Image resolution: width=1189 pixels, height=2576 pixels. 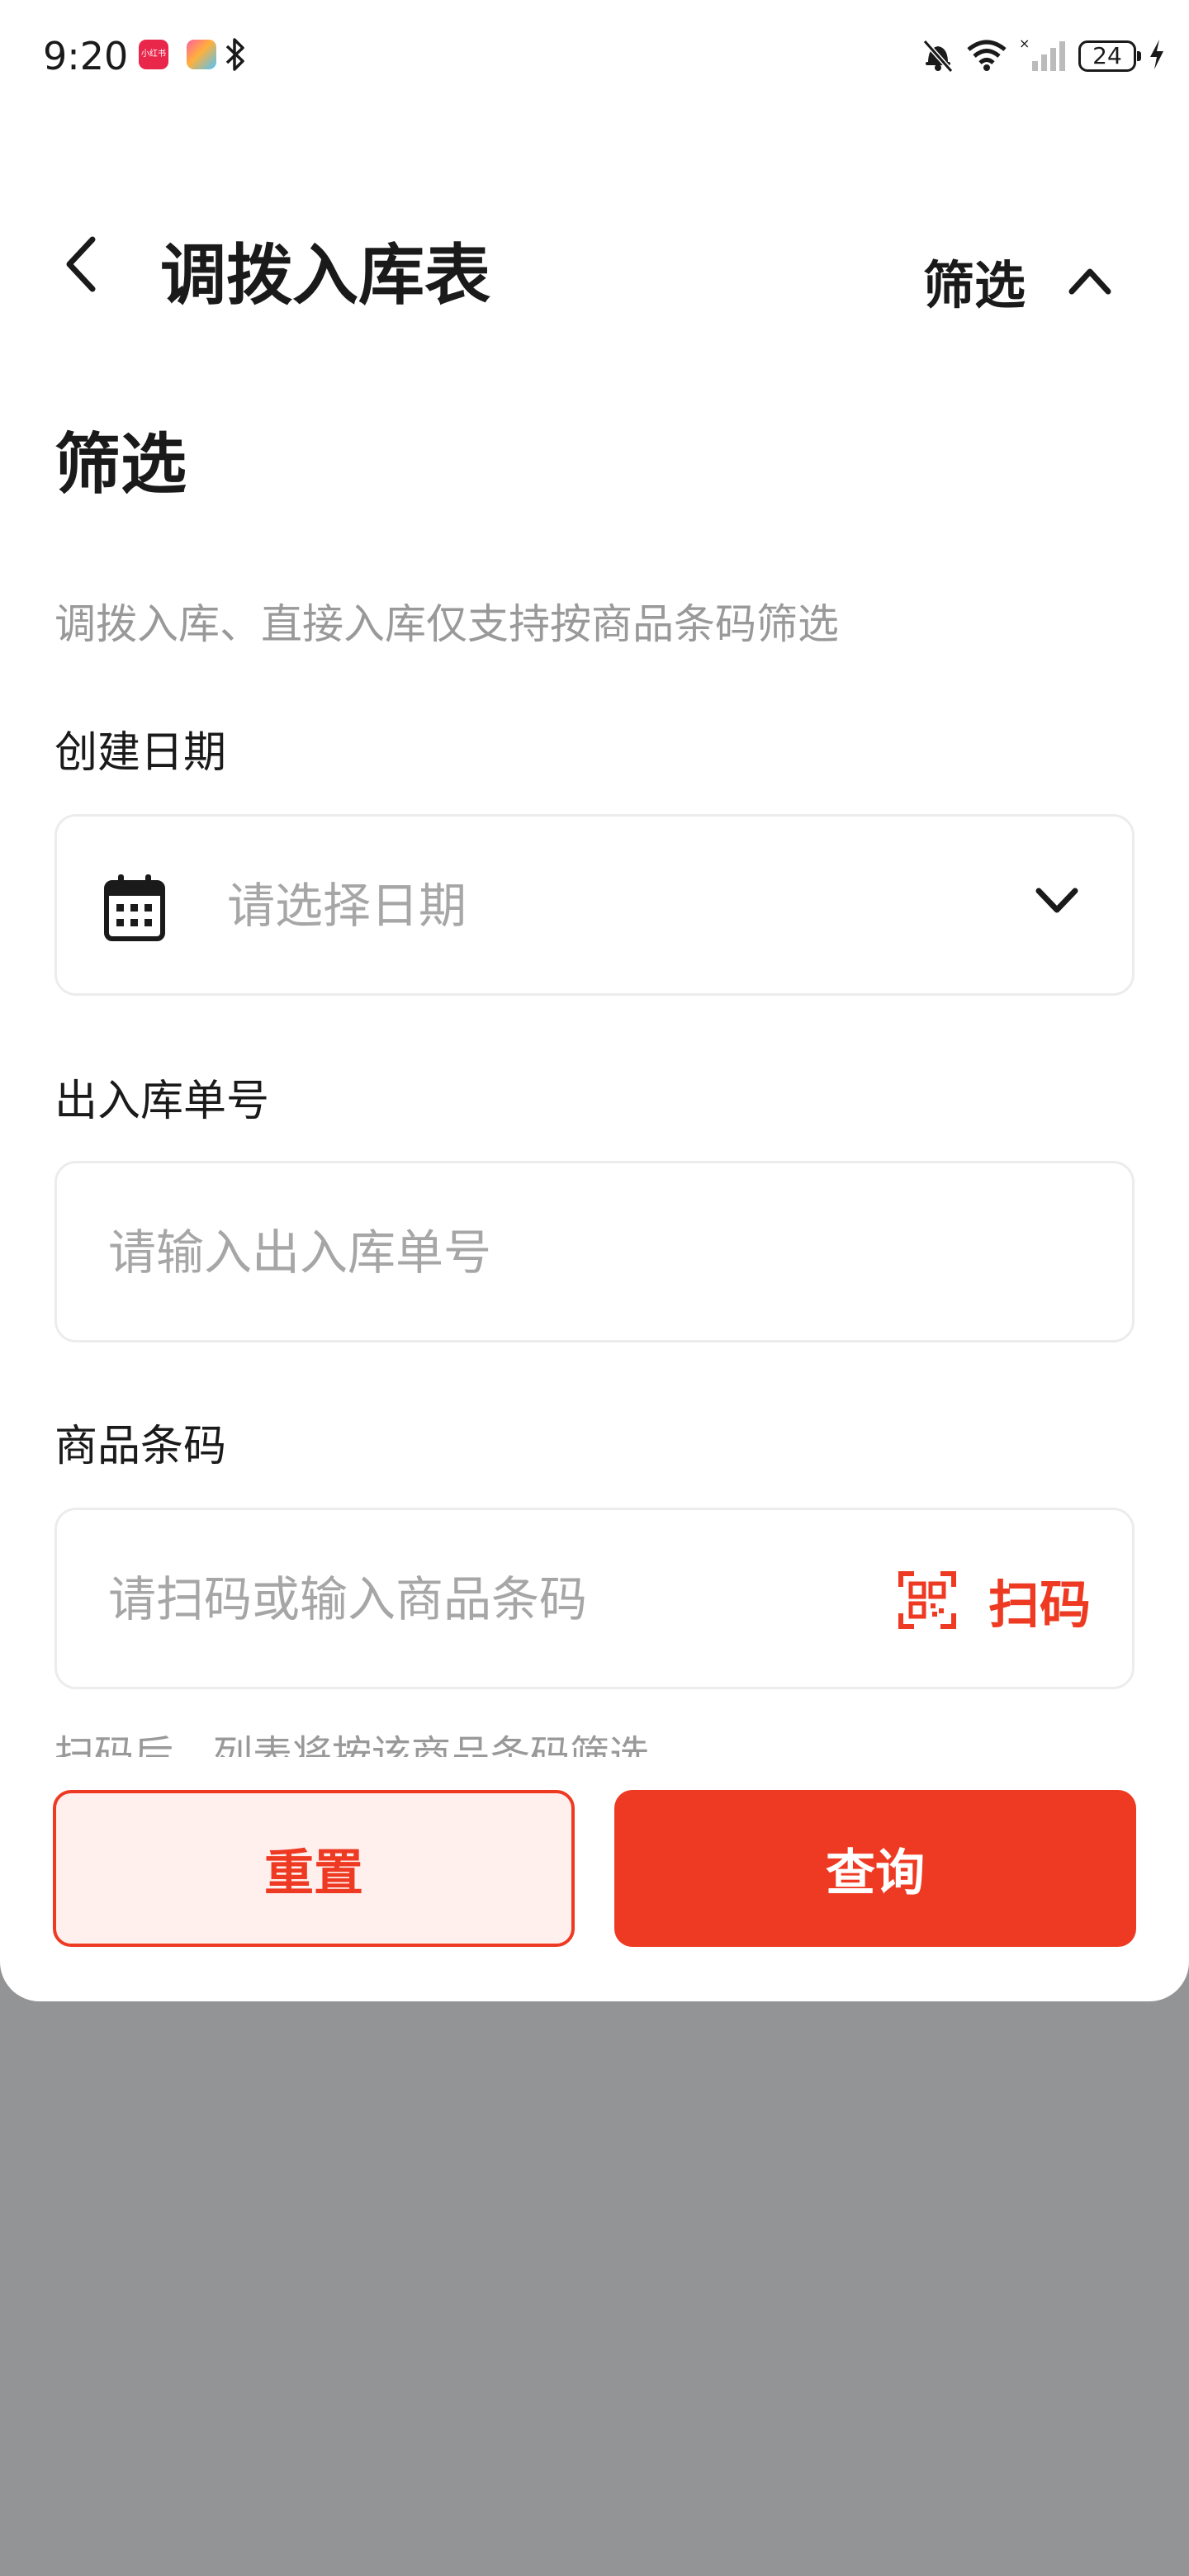 I want to click on qr-scan-icon, so click(x=927, y=1600).